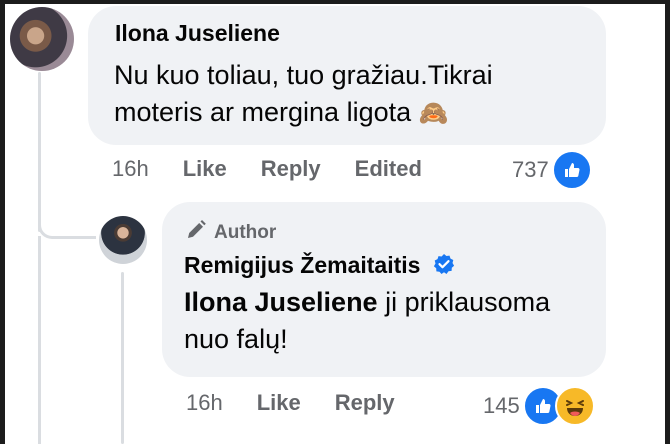 This screenshot has width=670, height=444. I want to click on thread-connector, so click(67, 219).